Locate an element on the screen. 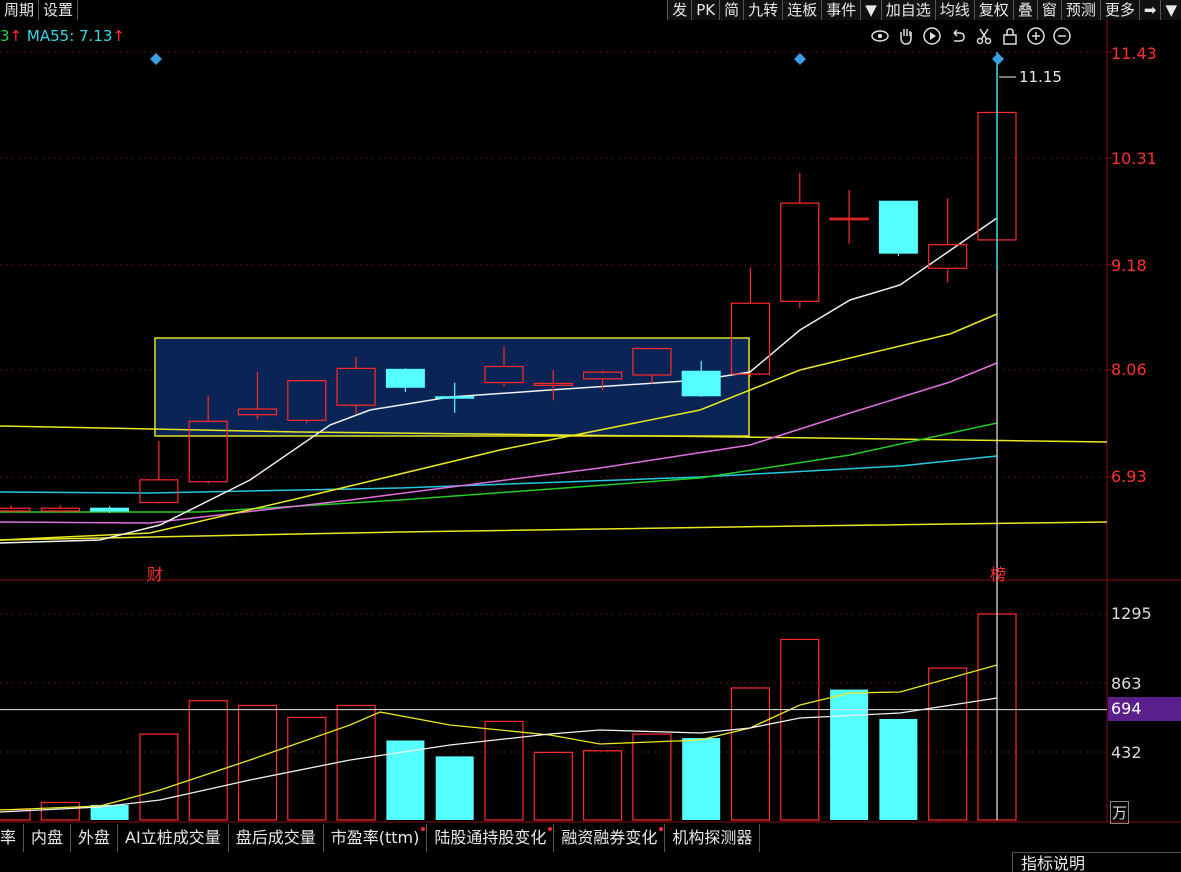 The image size is (1181, 872). tab-label: 融资融券变化 is located at coordinates (609, 837).